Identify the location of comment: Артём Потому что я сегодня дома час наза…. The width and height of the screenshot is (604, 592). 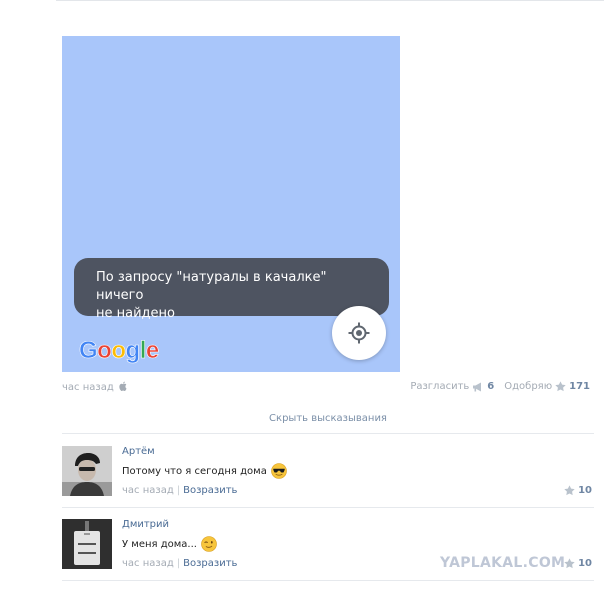
(328, 473).